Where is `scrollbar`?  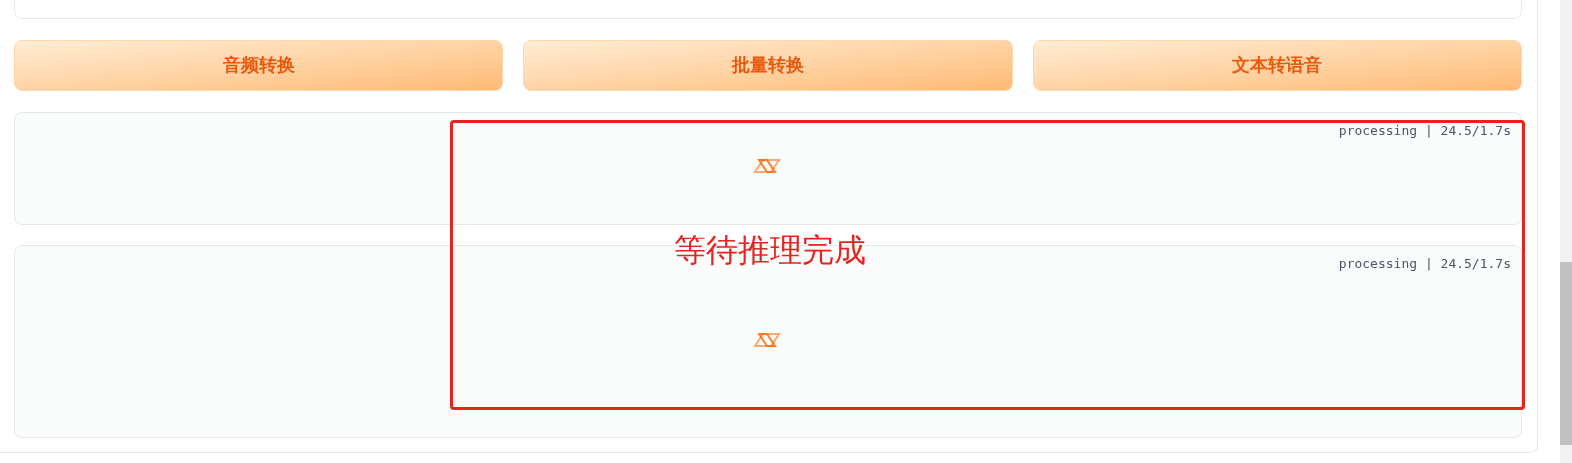 scrollbar is located at coordinates (1566, 231).